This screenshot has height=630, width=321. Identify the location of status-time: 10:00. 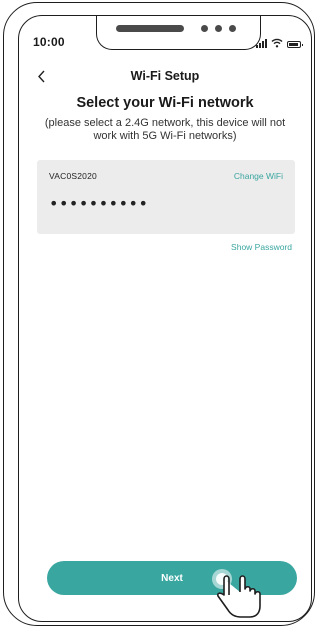
(49, 42).